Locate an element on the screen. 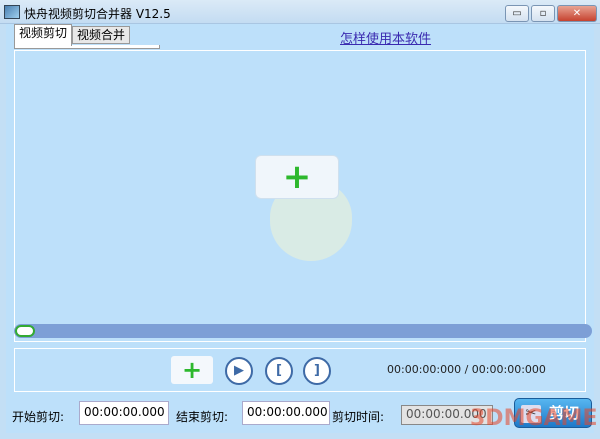 Image resolution: width=600 pixels, height=439 pixels. add-file-button: + is located at coordinates (192, 370).